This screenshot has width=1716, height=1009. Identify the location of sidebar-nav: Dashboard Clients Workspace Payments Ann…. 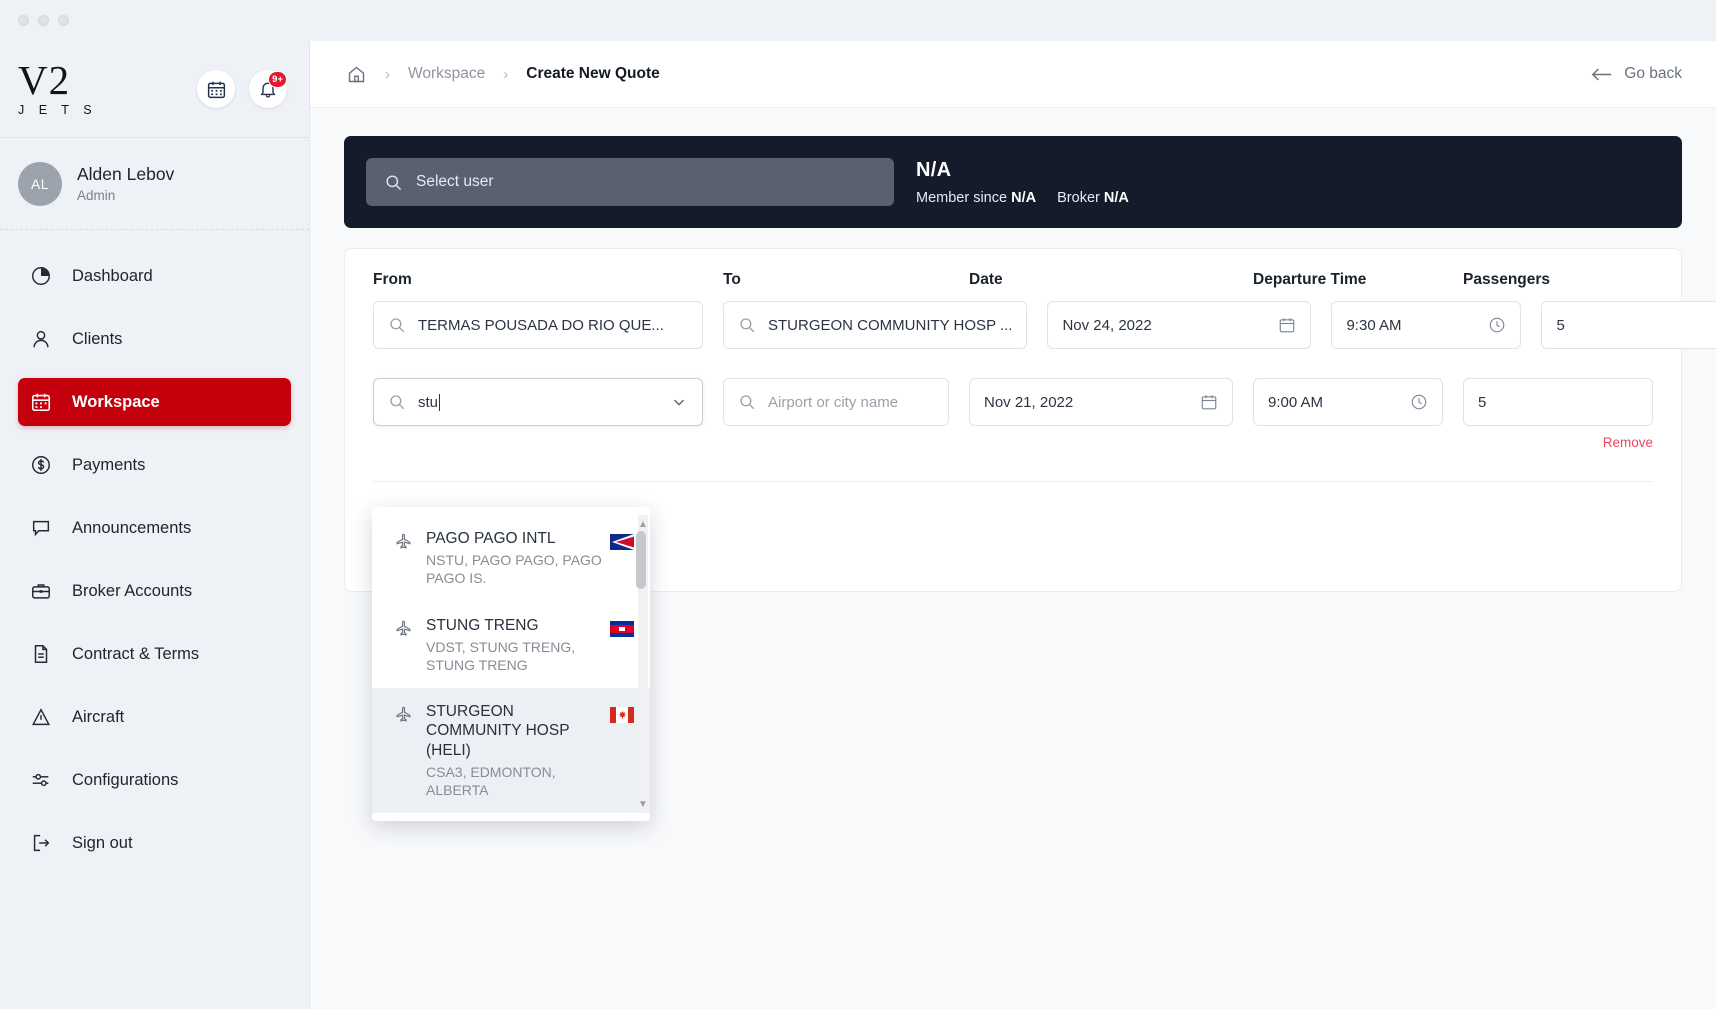
(154, 556).